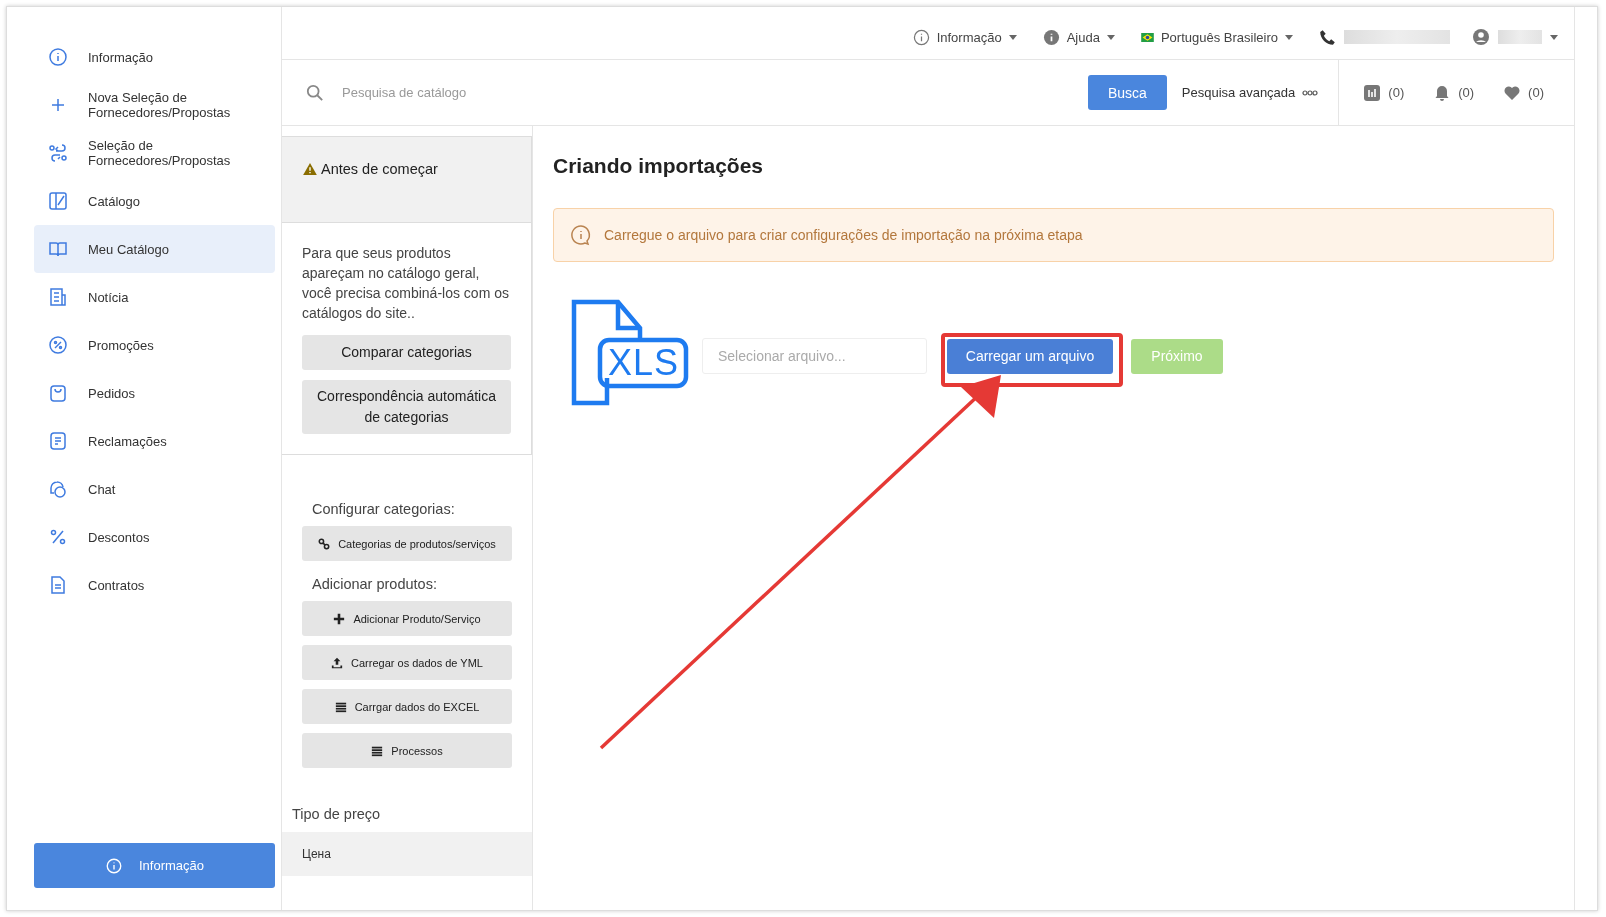 This screenshot has height=917, width=1606. I want to click on sidebar-item: Pedidos, so click(154, 393).